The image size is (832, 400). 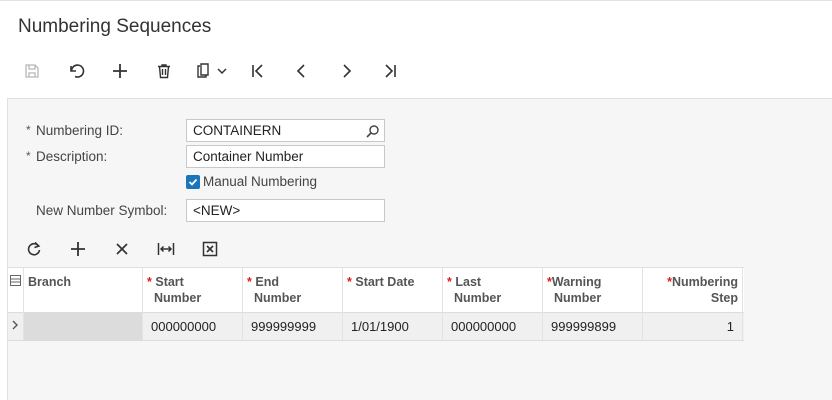 What do you see at coordinates (75, 130) in the screenshot?
I see `numbering-id-label: * Numbering ID:` at bounding box center [75, 130].